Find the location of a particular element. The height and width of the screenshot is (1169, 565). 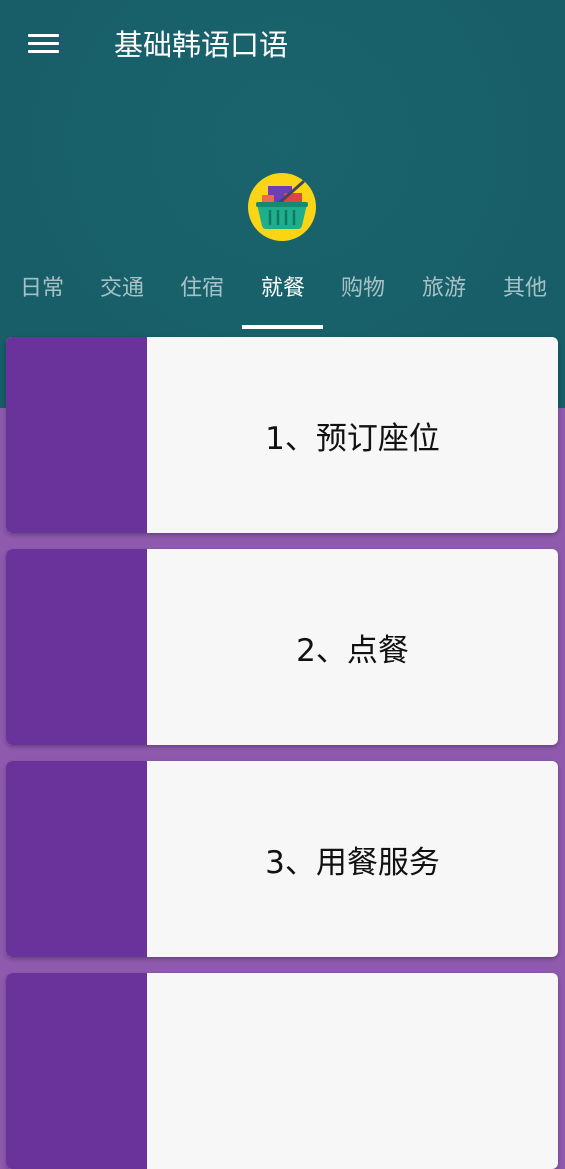

selected-tab-indicator is located at coordinates (282, 327).